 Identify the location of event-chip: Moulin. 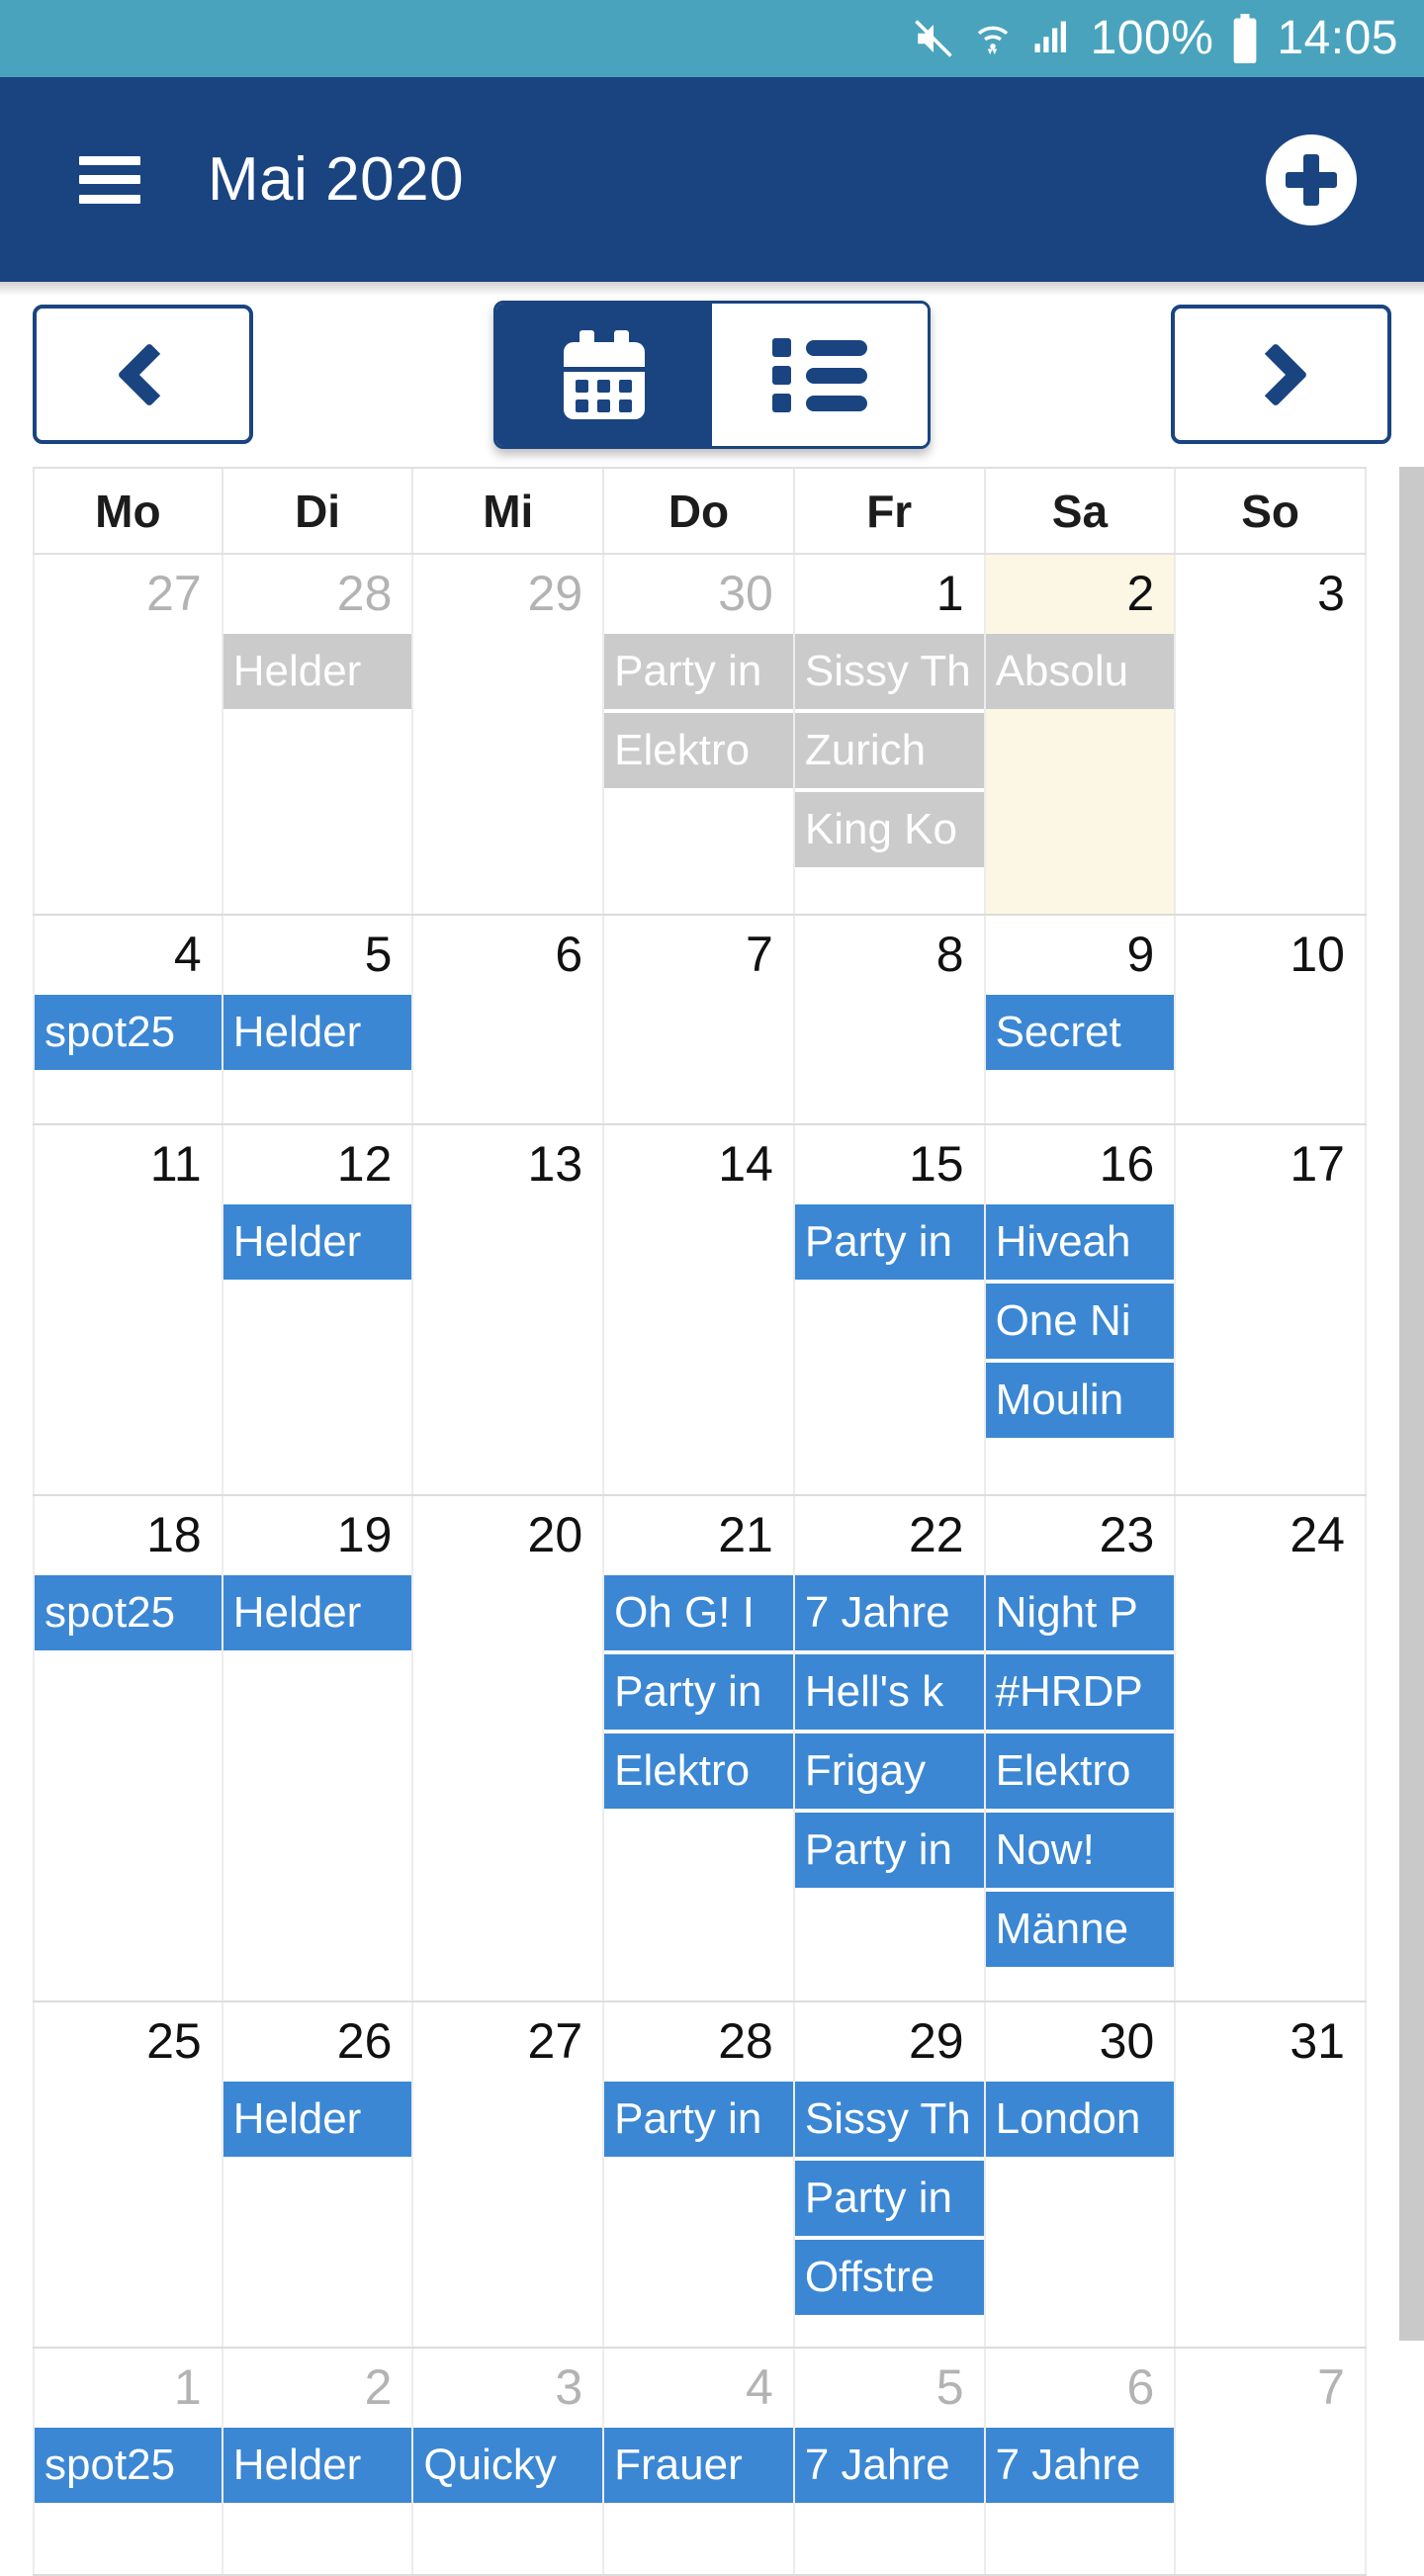
(1080, 1400).